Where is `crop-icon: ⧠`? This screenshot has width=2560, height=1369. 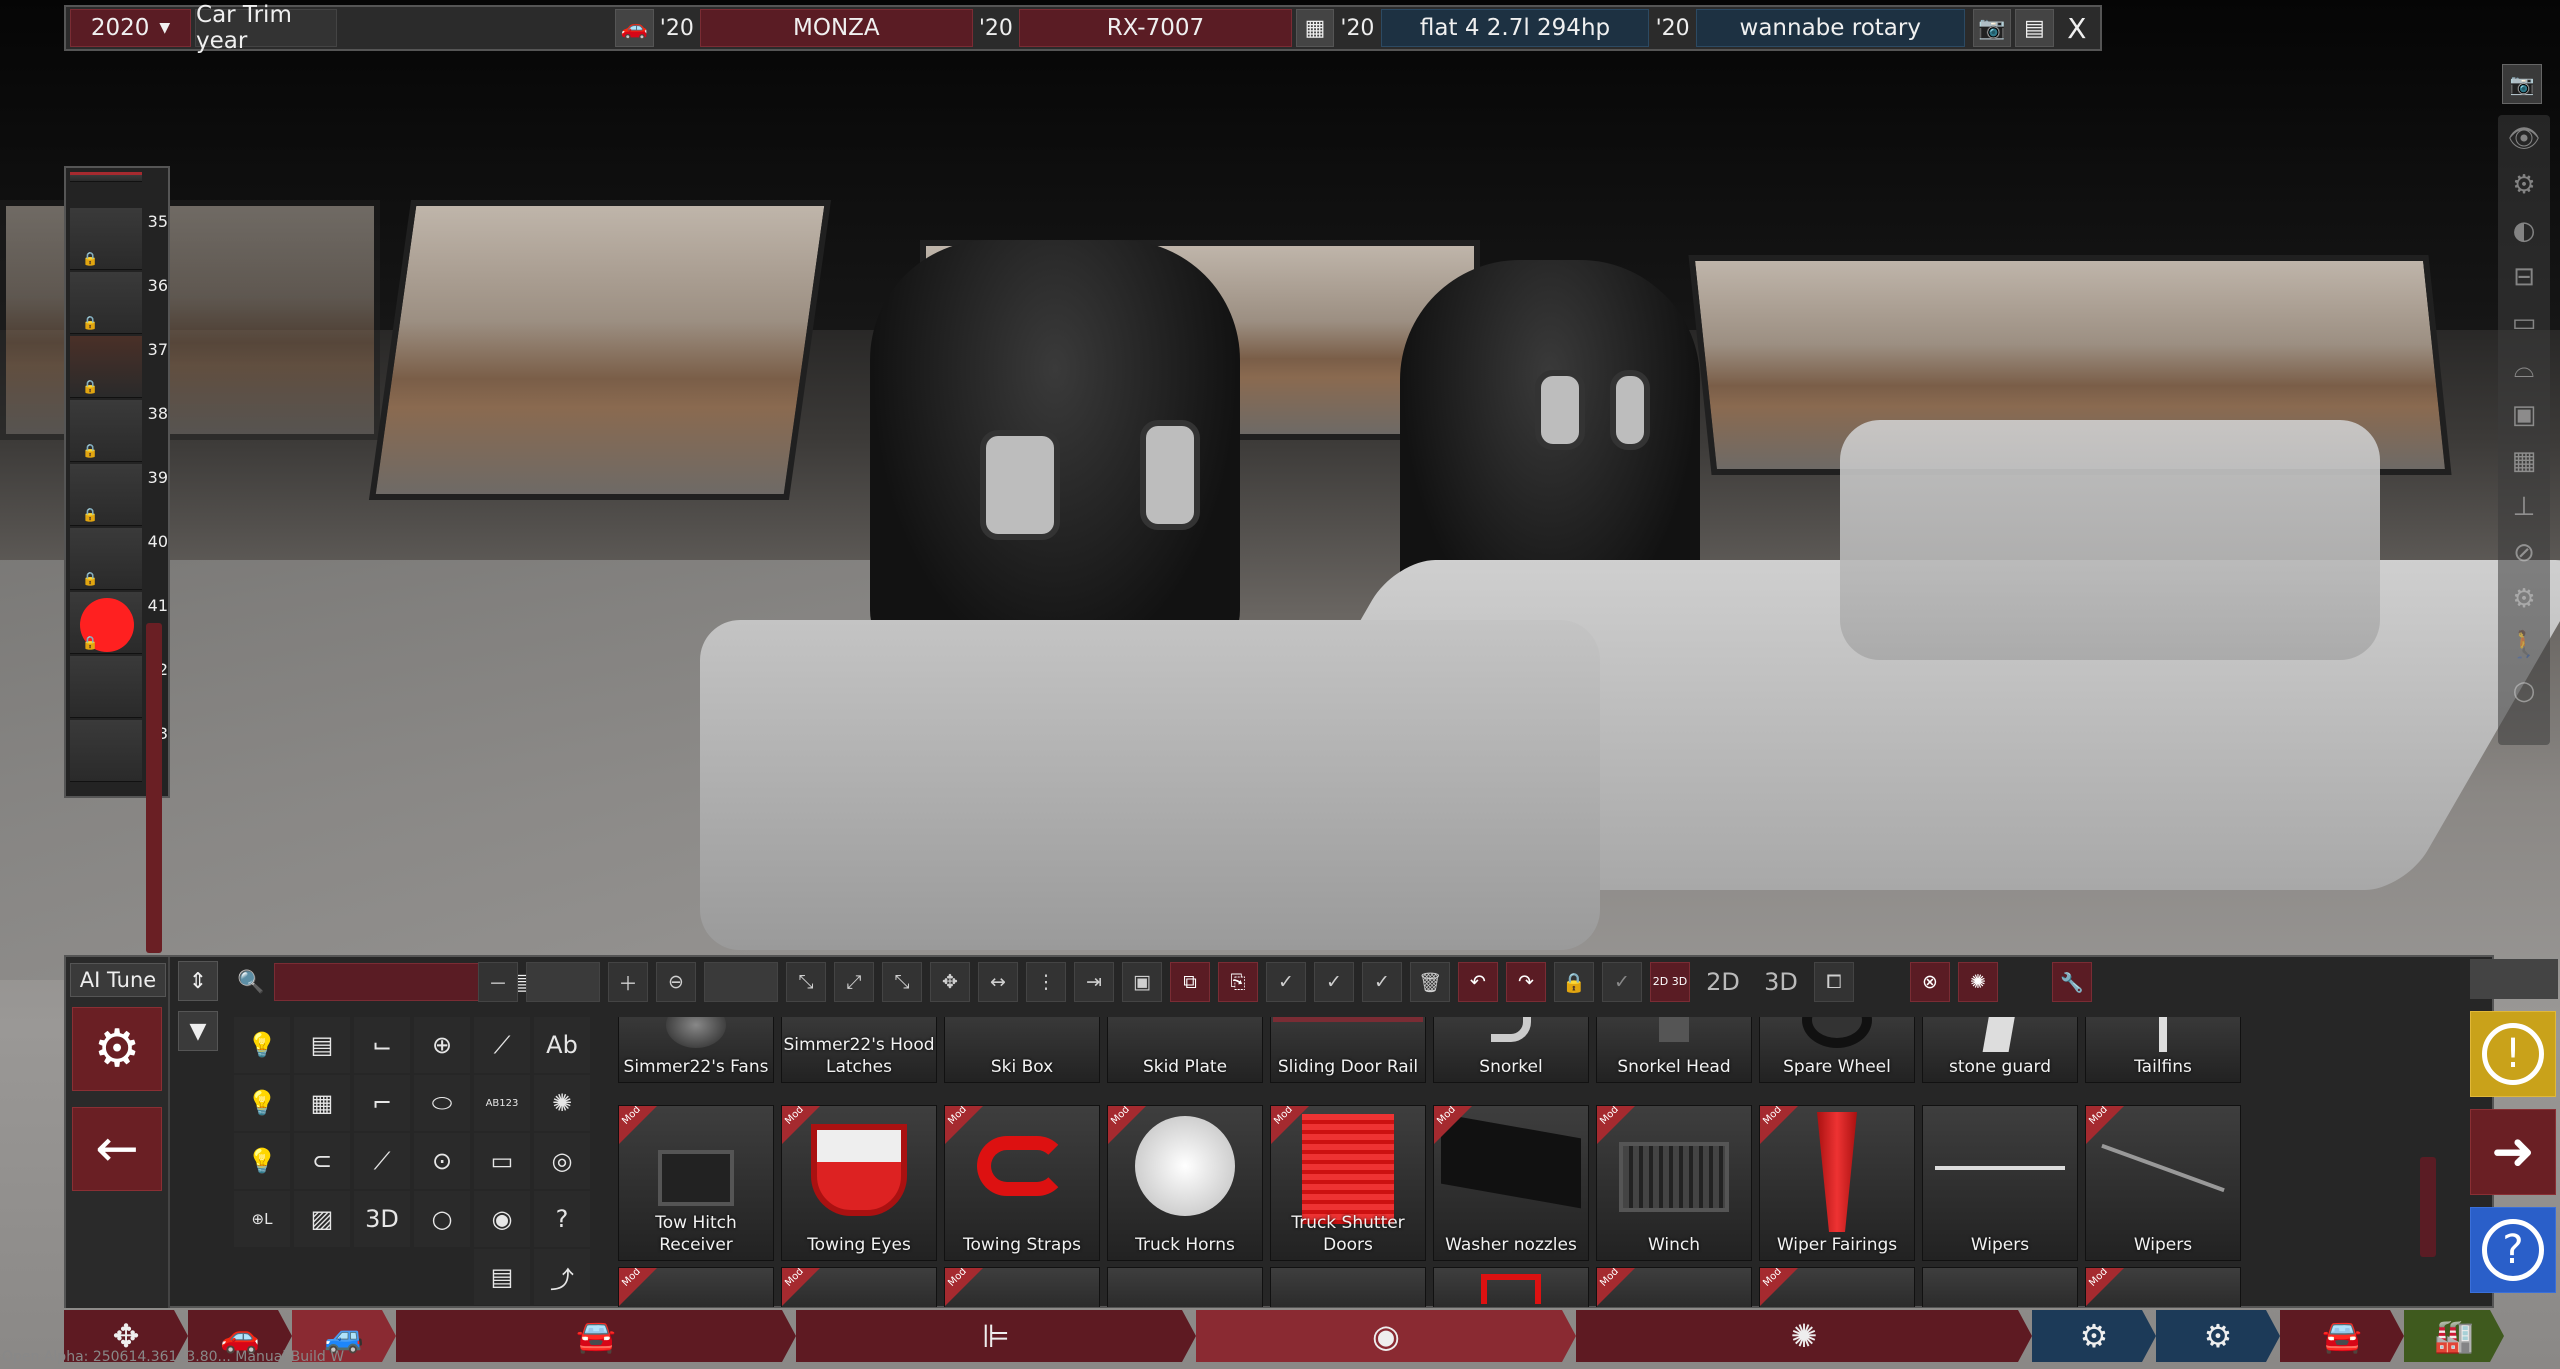
crop-icon: ⧠ is located at coordinates (1834, 982).